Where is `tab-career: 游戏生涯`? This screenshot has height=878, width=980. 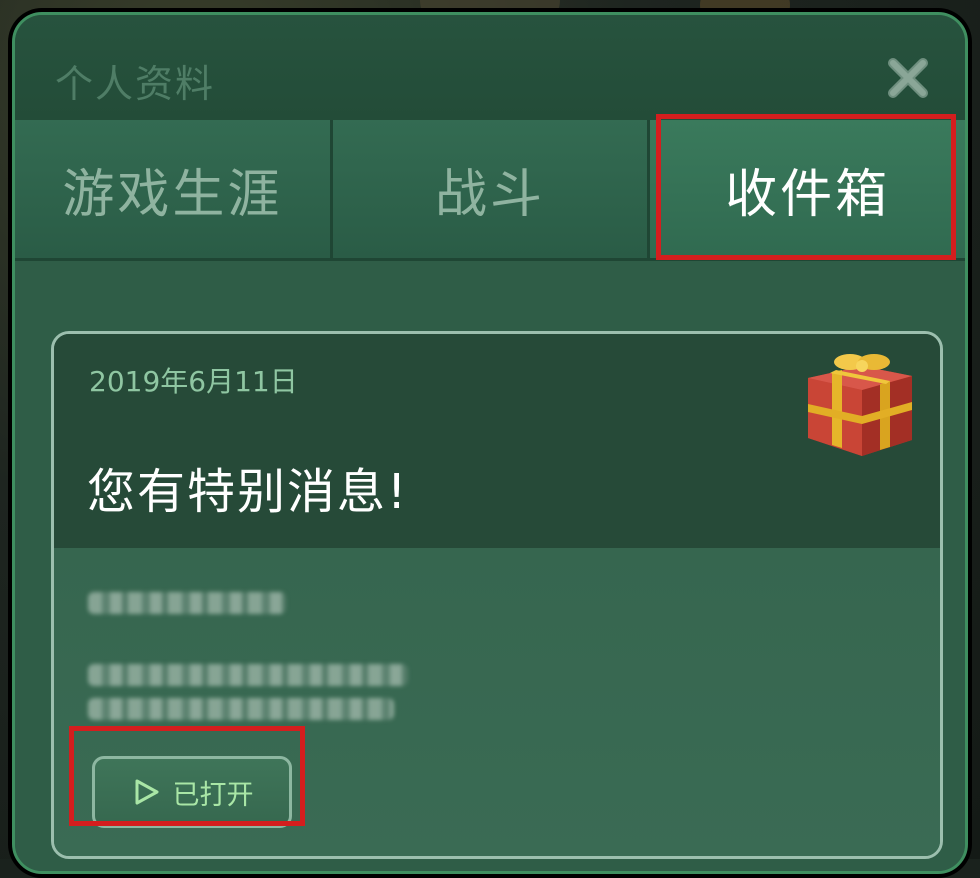 tab-career: 游戏生涯 is located at coordinates (174, 189).